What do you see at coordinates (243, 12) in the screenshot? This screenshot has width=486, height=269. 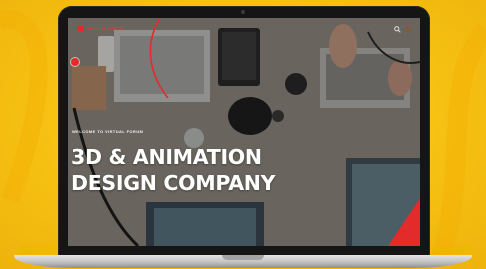 I see `webcam` at bounding box center [243, 12].